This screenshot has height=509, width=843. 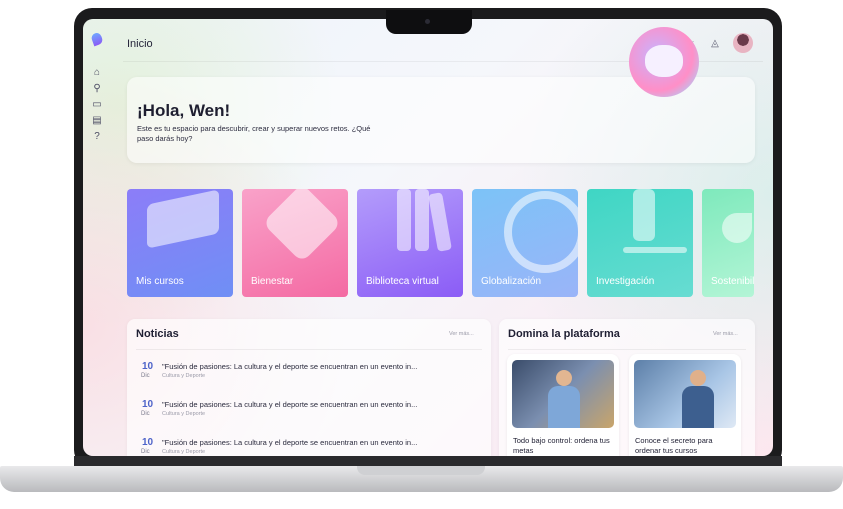 I want to click on card-mis-cursos: Mis cursos, so click(x=180, y=243).